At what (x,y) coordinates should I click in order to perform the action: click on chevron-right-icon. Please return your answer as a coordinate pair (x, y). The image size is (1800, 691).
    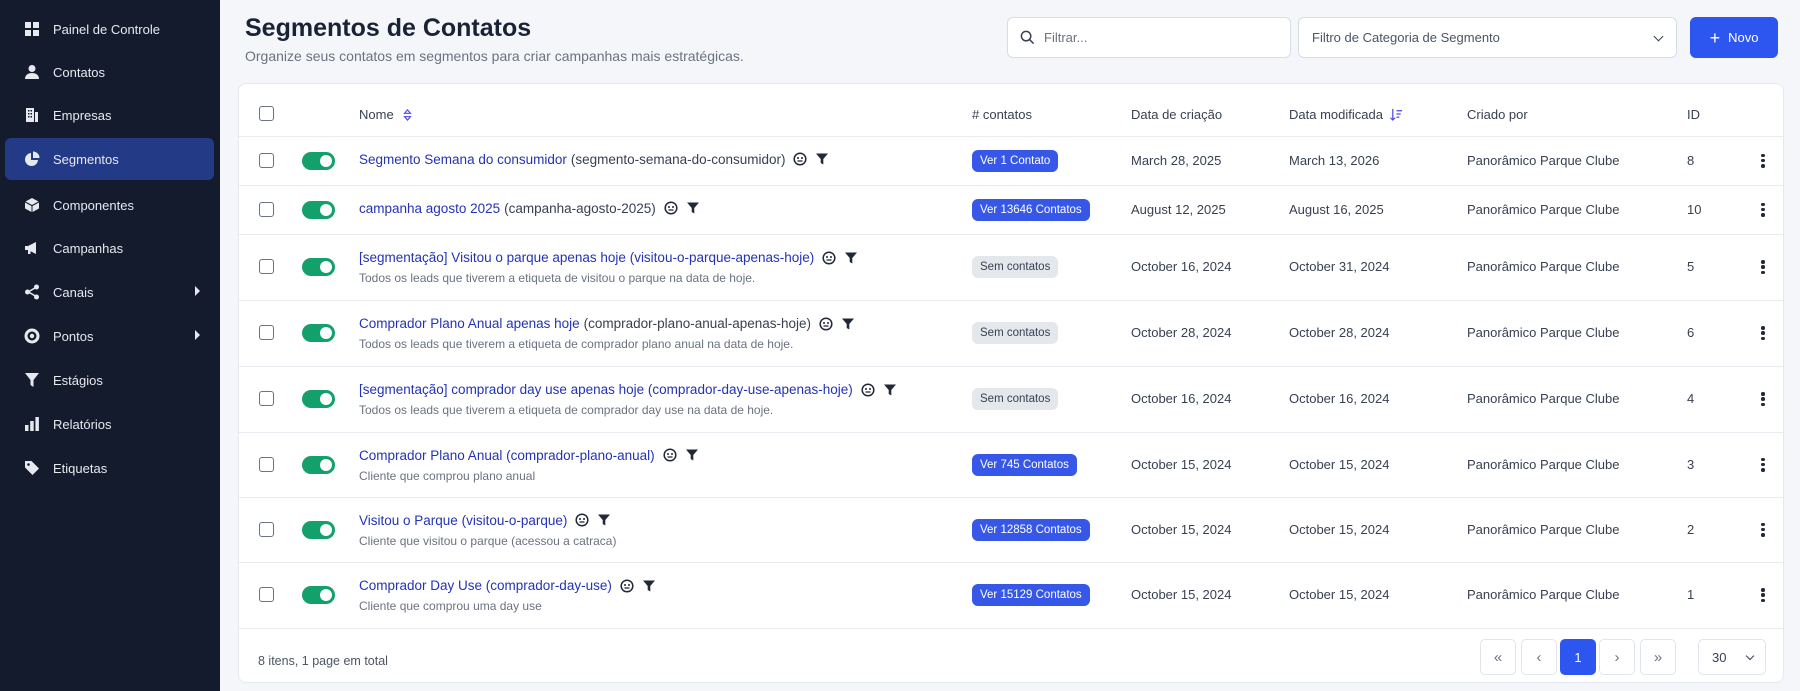
    Looking at the image, I should click on (197, 335).